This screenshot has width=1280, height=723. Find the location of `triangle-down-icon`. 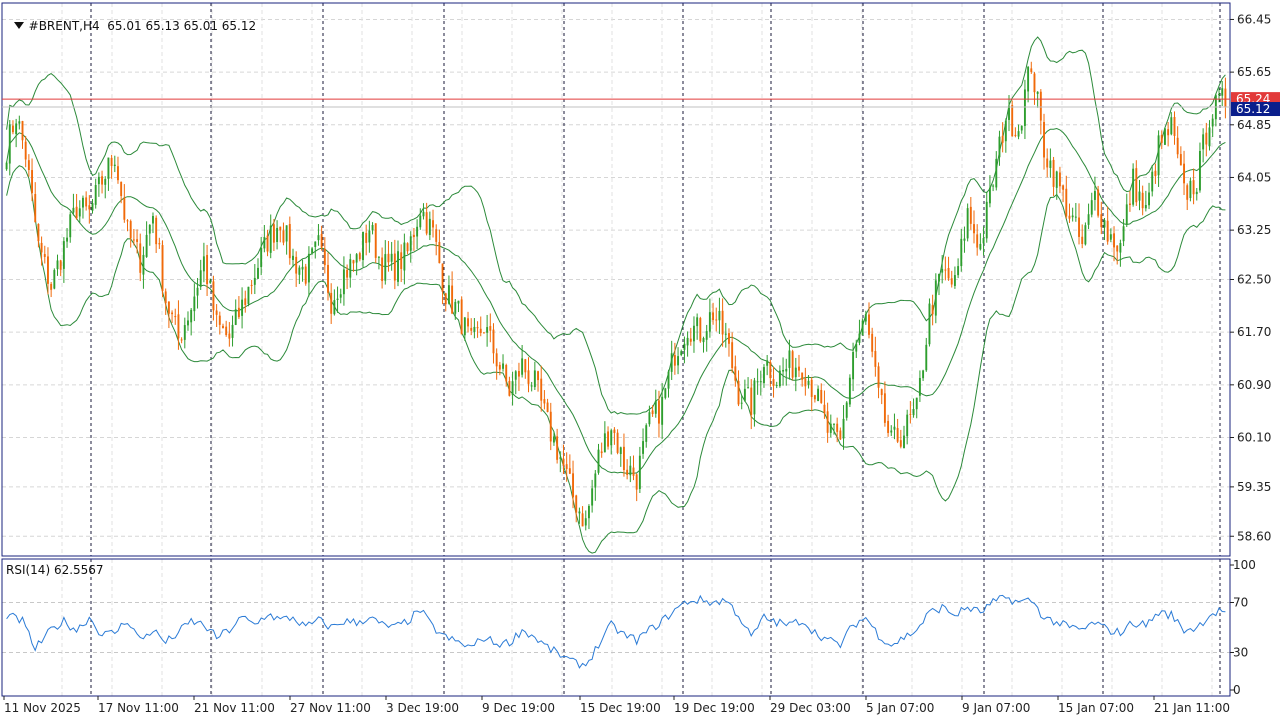

triangle-down-icon is located at coordinates (18, 25).